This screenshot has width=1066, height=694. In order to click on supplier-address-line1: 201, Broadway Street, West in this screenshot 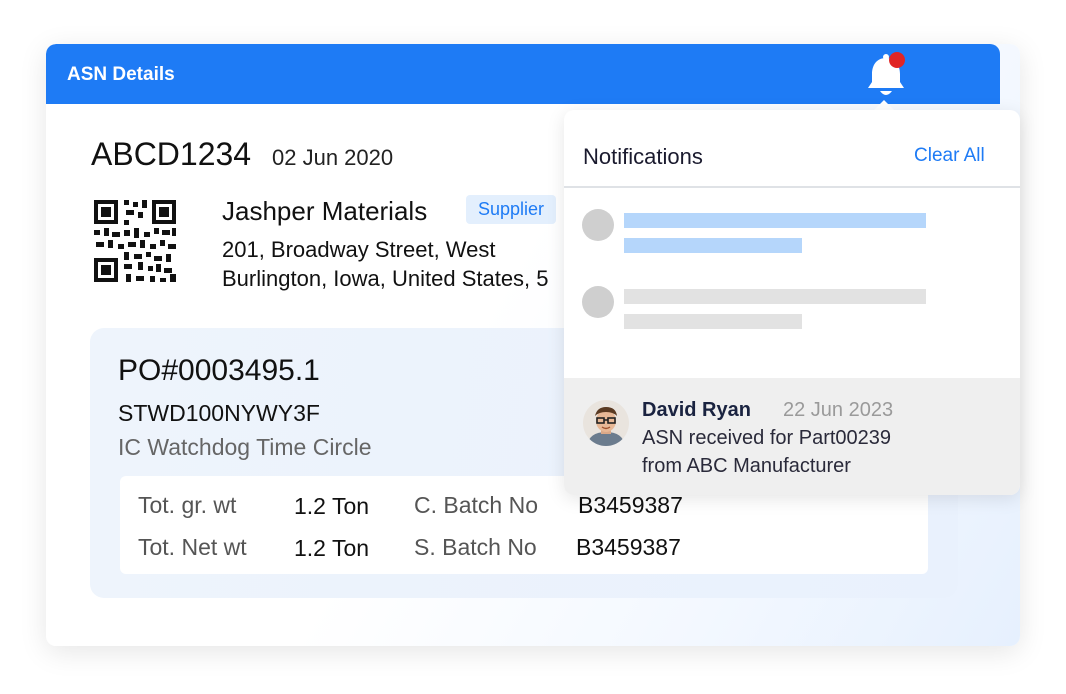, I will do `click(359, 249)`.